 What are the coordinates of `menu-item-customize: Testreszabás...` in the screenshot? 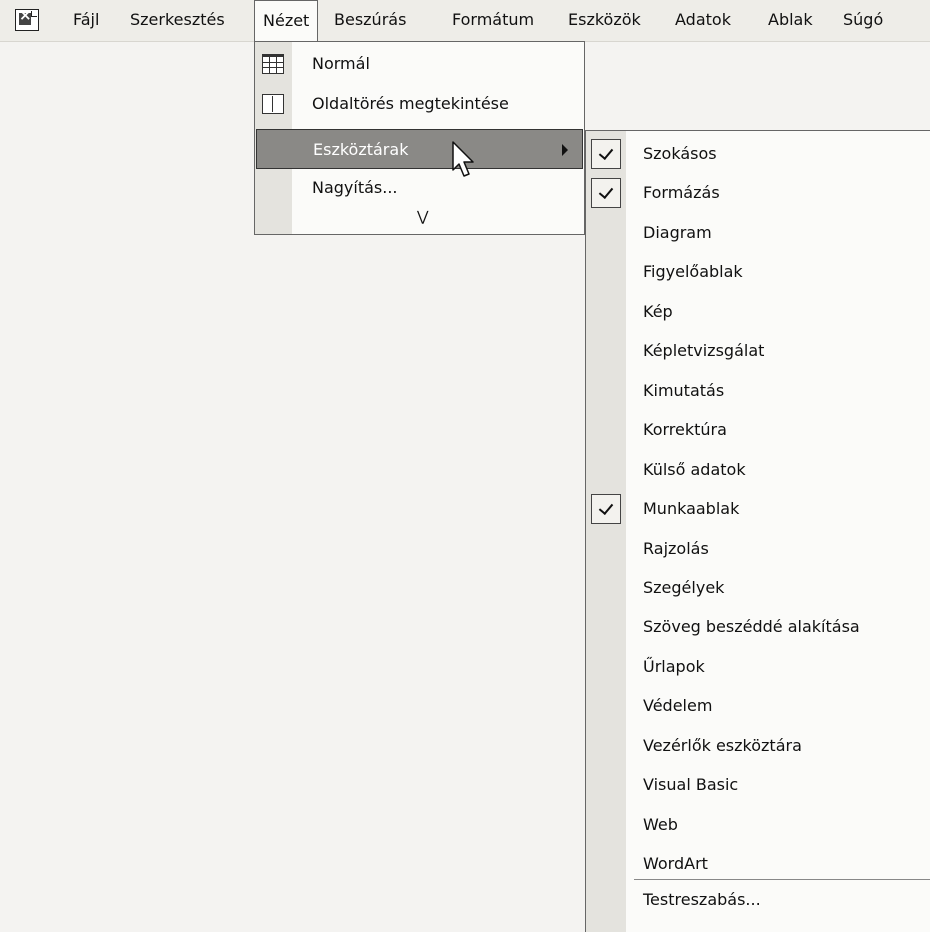 It's located at (758, 900).